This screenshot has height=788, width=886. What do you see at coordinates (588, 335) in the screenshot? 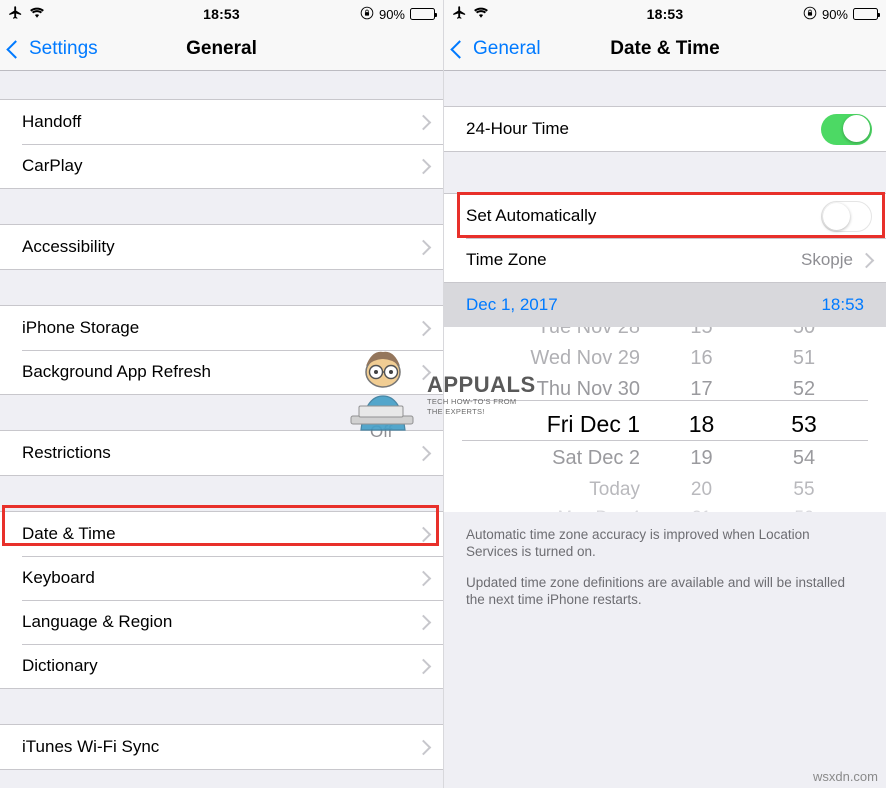
I see `picker-item-date: Tue Nov 28` at bounding box center [588, 335].